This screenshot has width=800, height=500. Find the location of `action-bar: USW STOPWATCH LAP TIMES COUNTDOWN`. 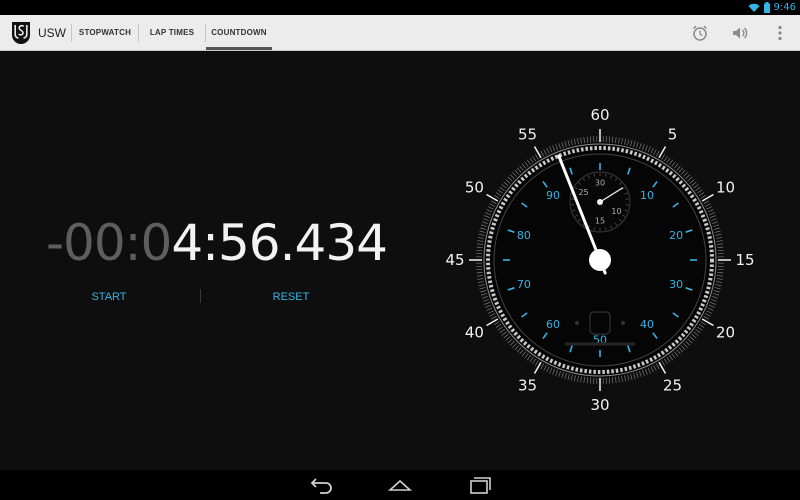

action-bar: USW STOPWATCH LAP TIMES COUNTDOWN is located at coordinates (400, 33).